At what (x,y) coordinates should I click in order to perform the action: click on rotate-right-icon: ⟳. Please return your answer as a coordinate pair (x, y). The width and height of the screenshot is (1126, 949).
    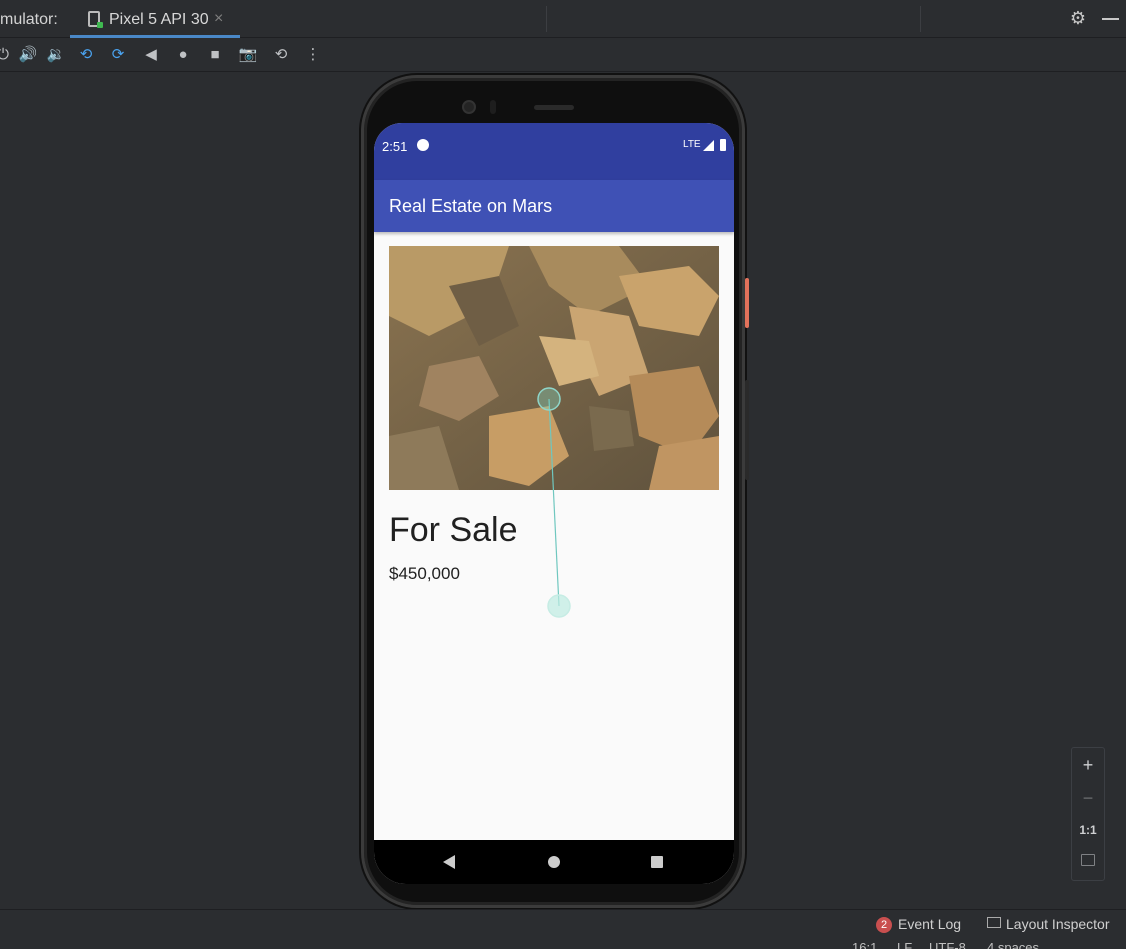
    Looking at the image, I should click on (118, 55).